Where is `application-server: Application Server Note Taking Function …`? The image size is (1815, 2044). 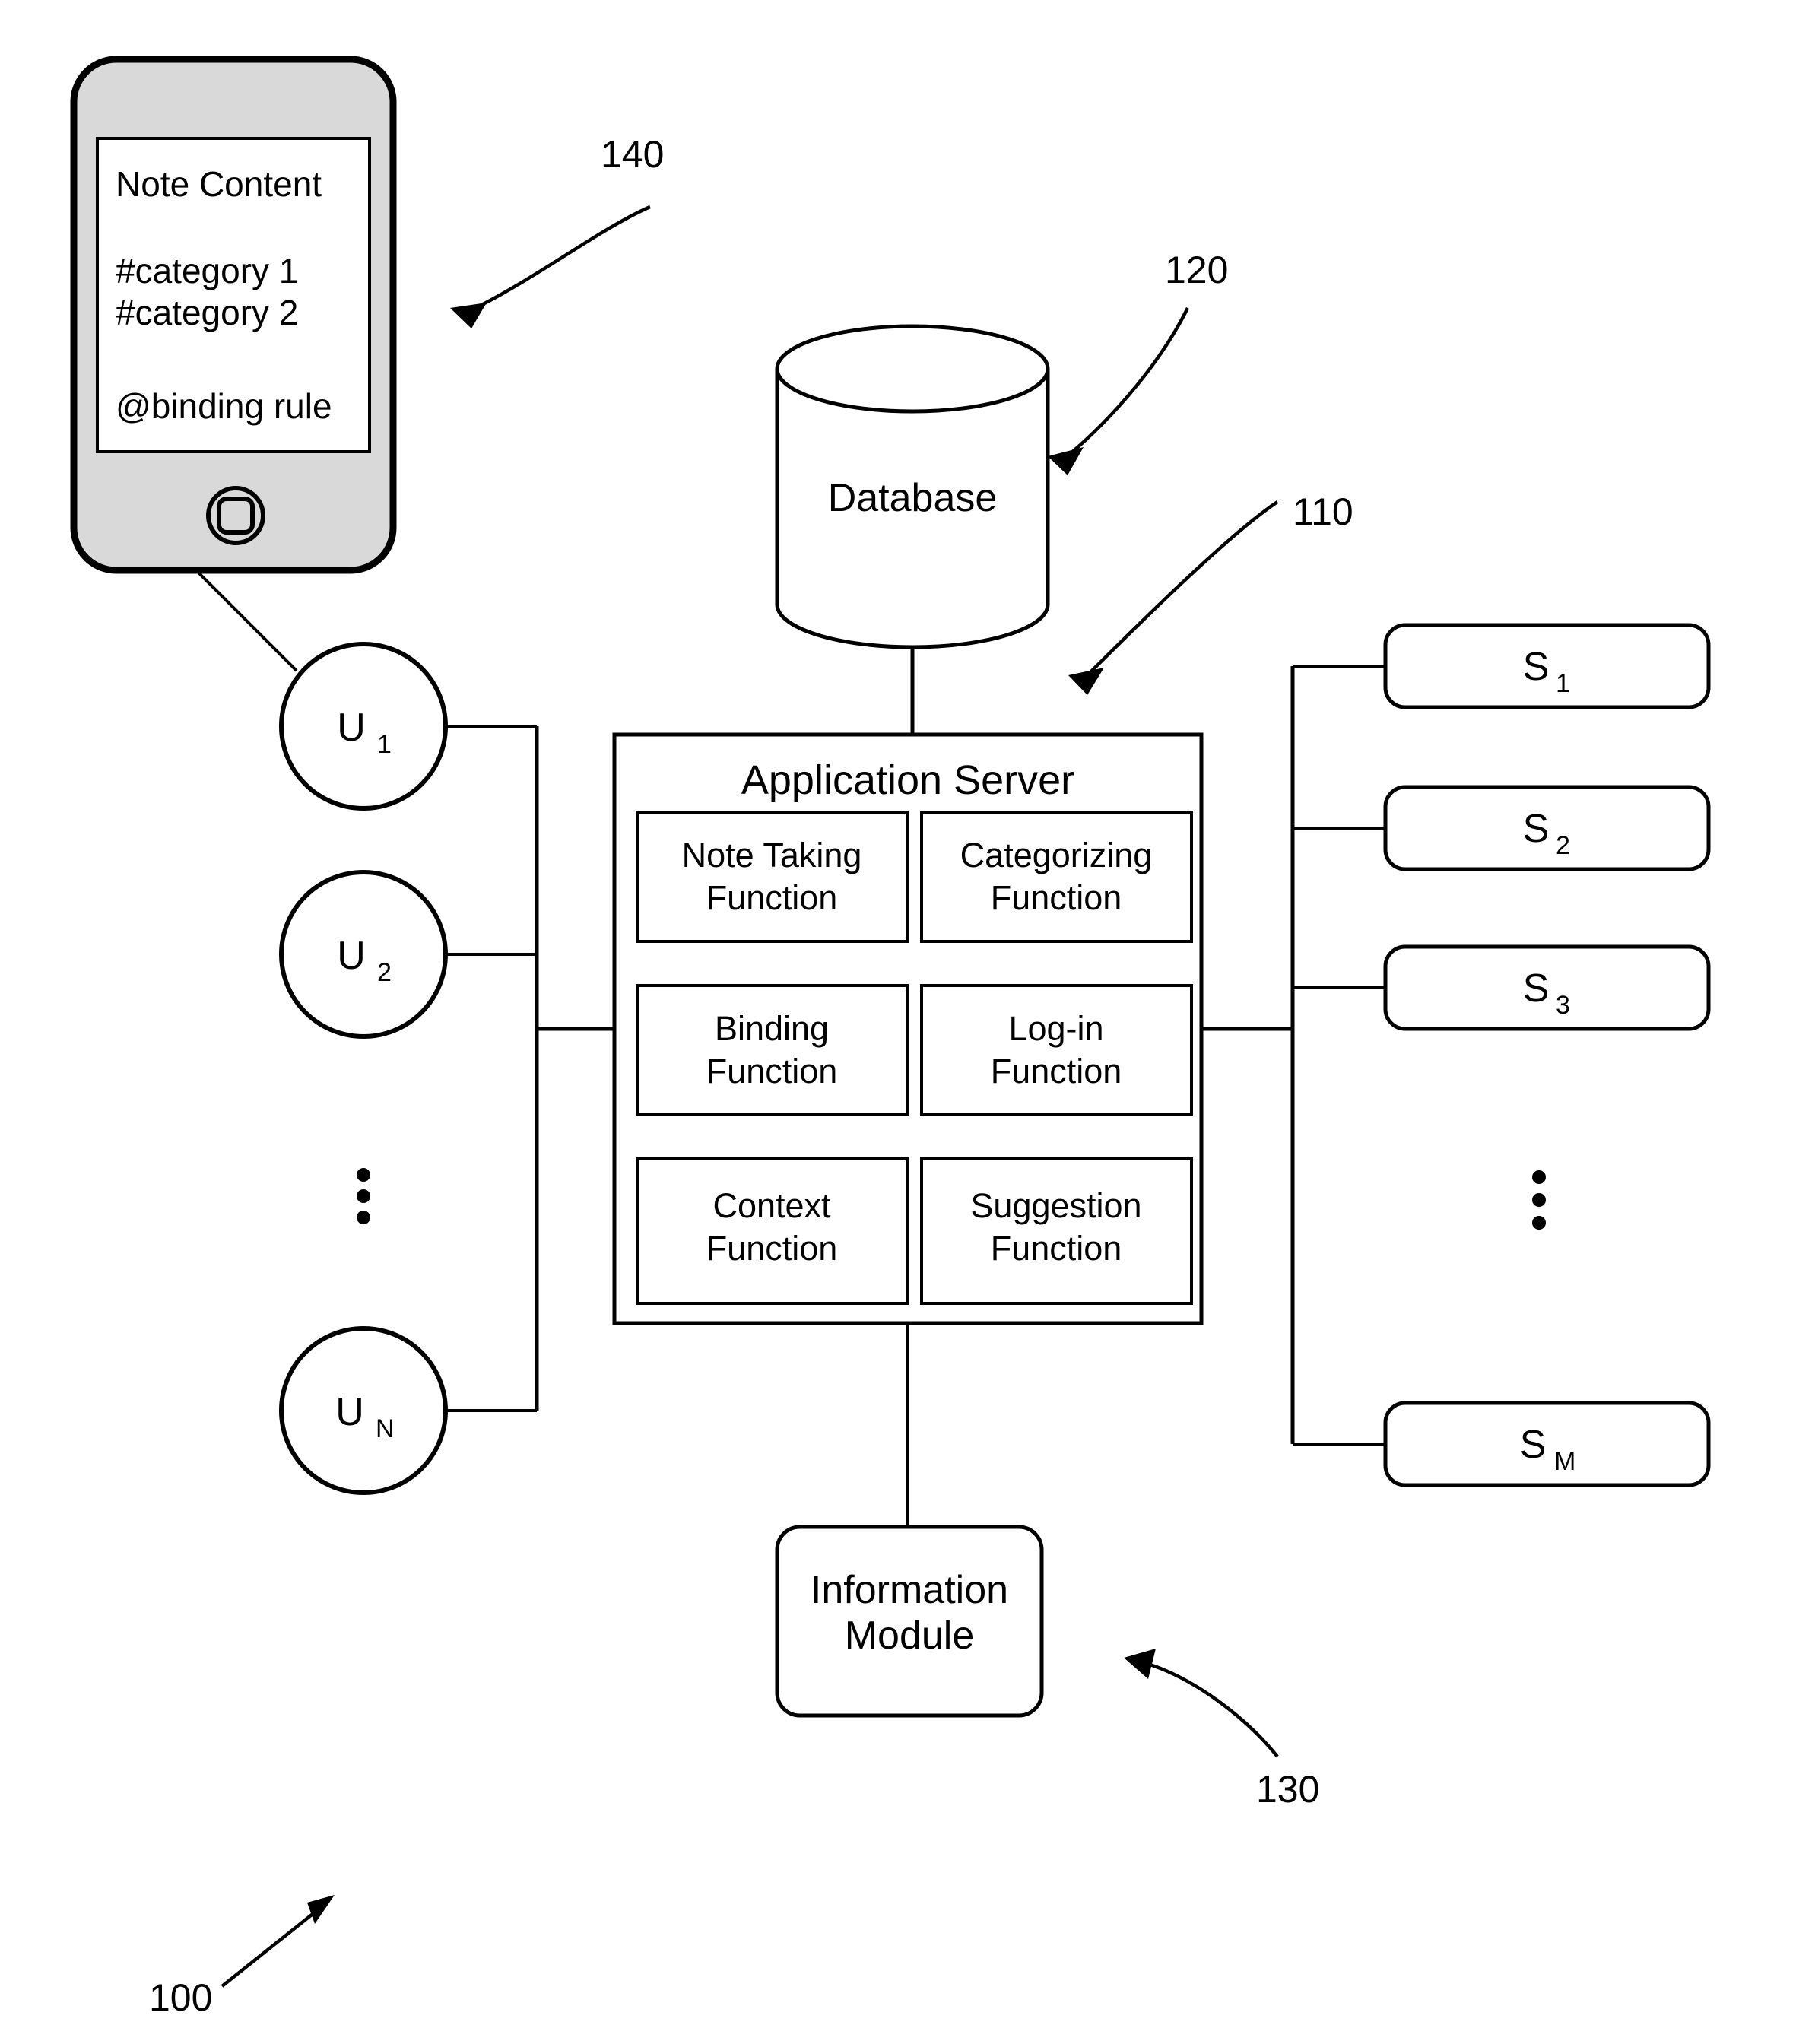 application-server: Application Server Note Taking Function … is located at coordinates (908, 1028).